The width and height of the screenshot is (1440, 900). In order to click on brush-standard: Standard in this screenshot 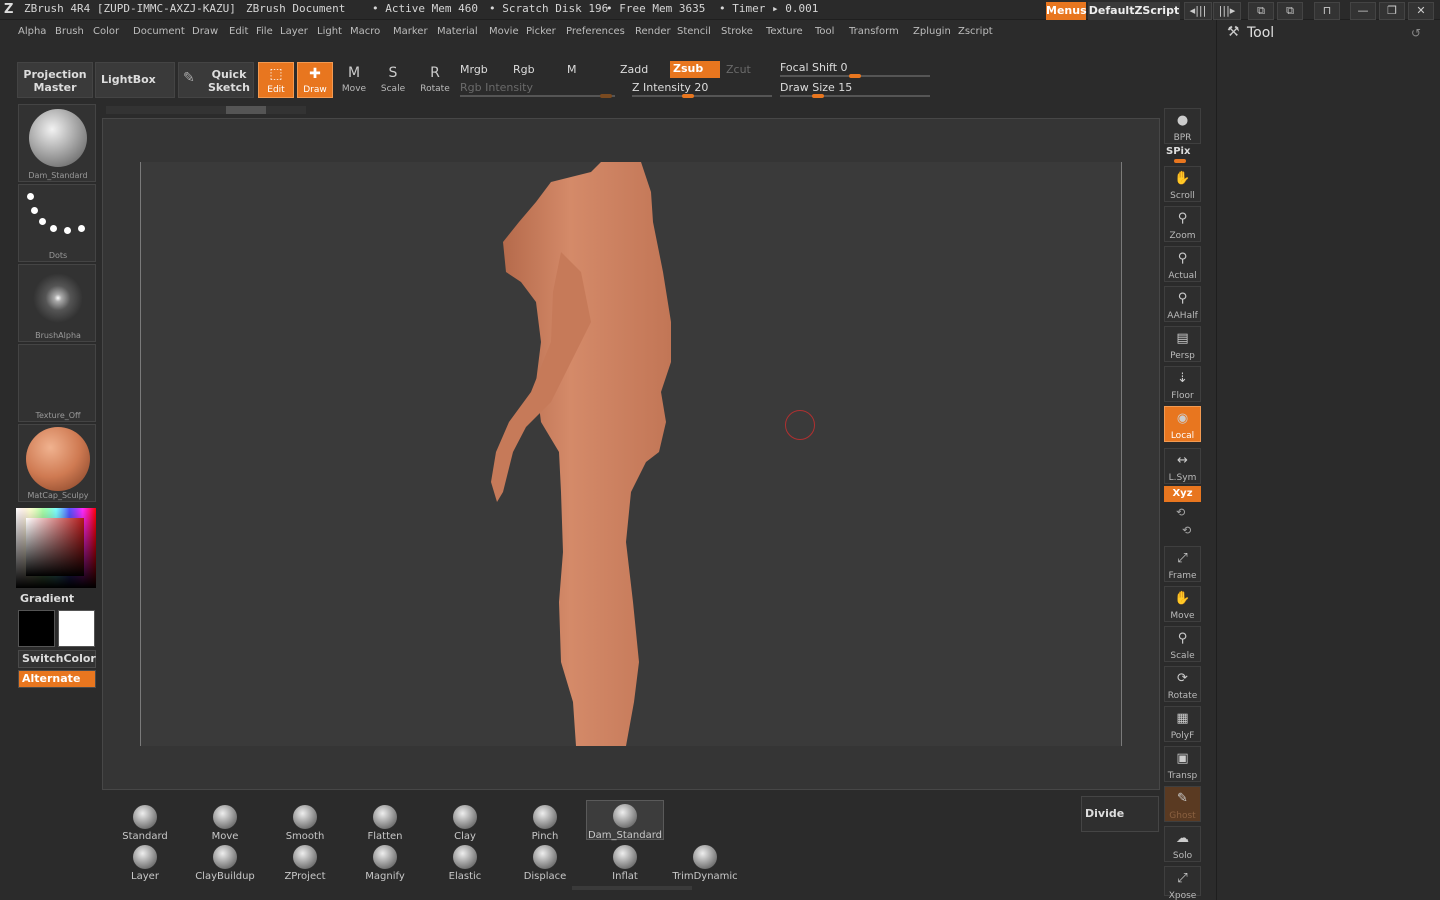, I will do `click(145, 822)`.